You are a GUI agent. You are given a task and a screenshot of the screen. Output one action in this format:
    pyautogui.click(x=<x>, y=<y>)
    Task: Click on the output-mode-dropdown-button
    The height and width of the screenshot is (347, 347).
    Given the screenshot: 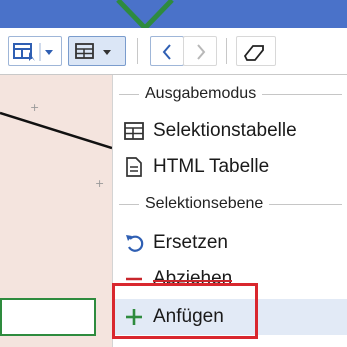 What is the action you would take?
    pyautogui.click(x=97, y=51)
    